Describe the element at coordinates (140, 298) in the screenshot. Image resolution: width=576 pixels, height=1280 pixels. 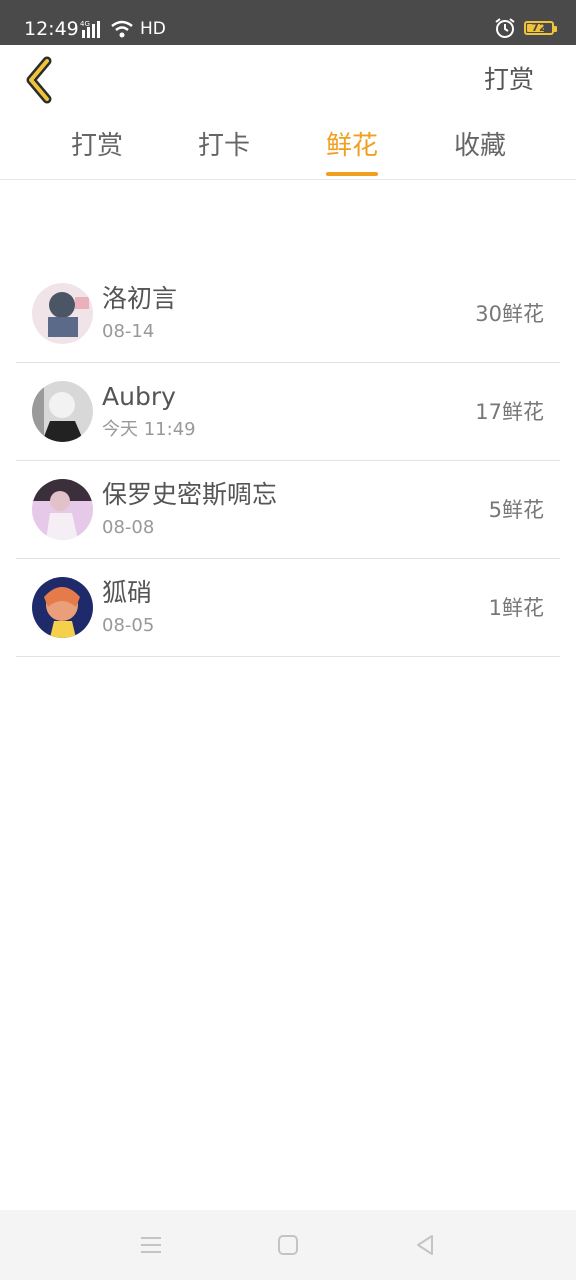
I see `item-name: 洛初言` at that location.